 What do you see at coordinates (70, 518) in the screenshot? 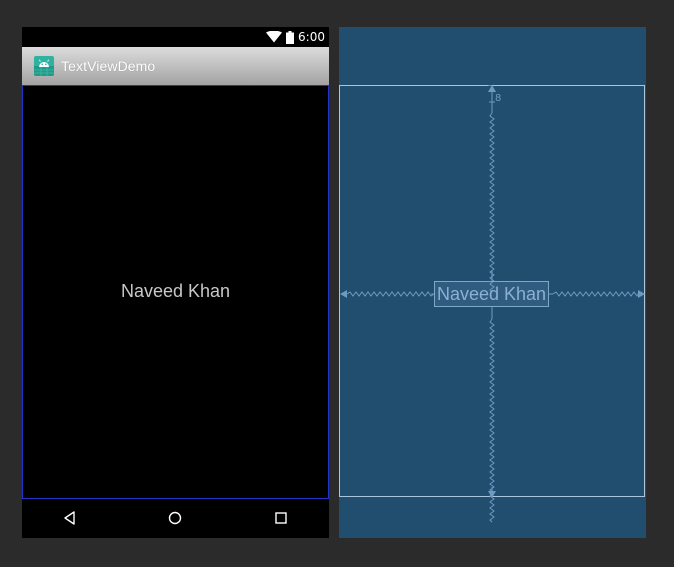
I see `back-triangle-icon` at bounding box center [70, 518].